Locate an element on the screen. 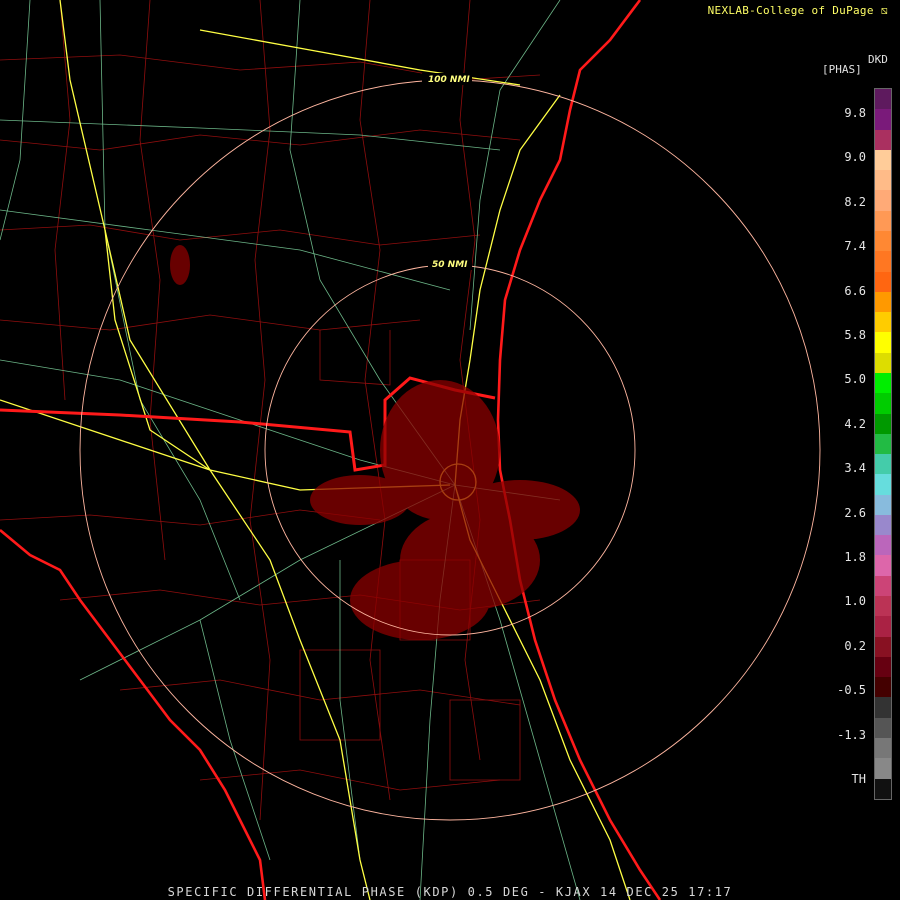  legend-tick-label: 7.4 is located at coordinates (855, 246).